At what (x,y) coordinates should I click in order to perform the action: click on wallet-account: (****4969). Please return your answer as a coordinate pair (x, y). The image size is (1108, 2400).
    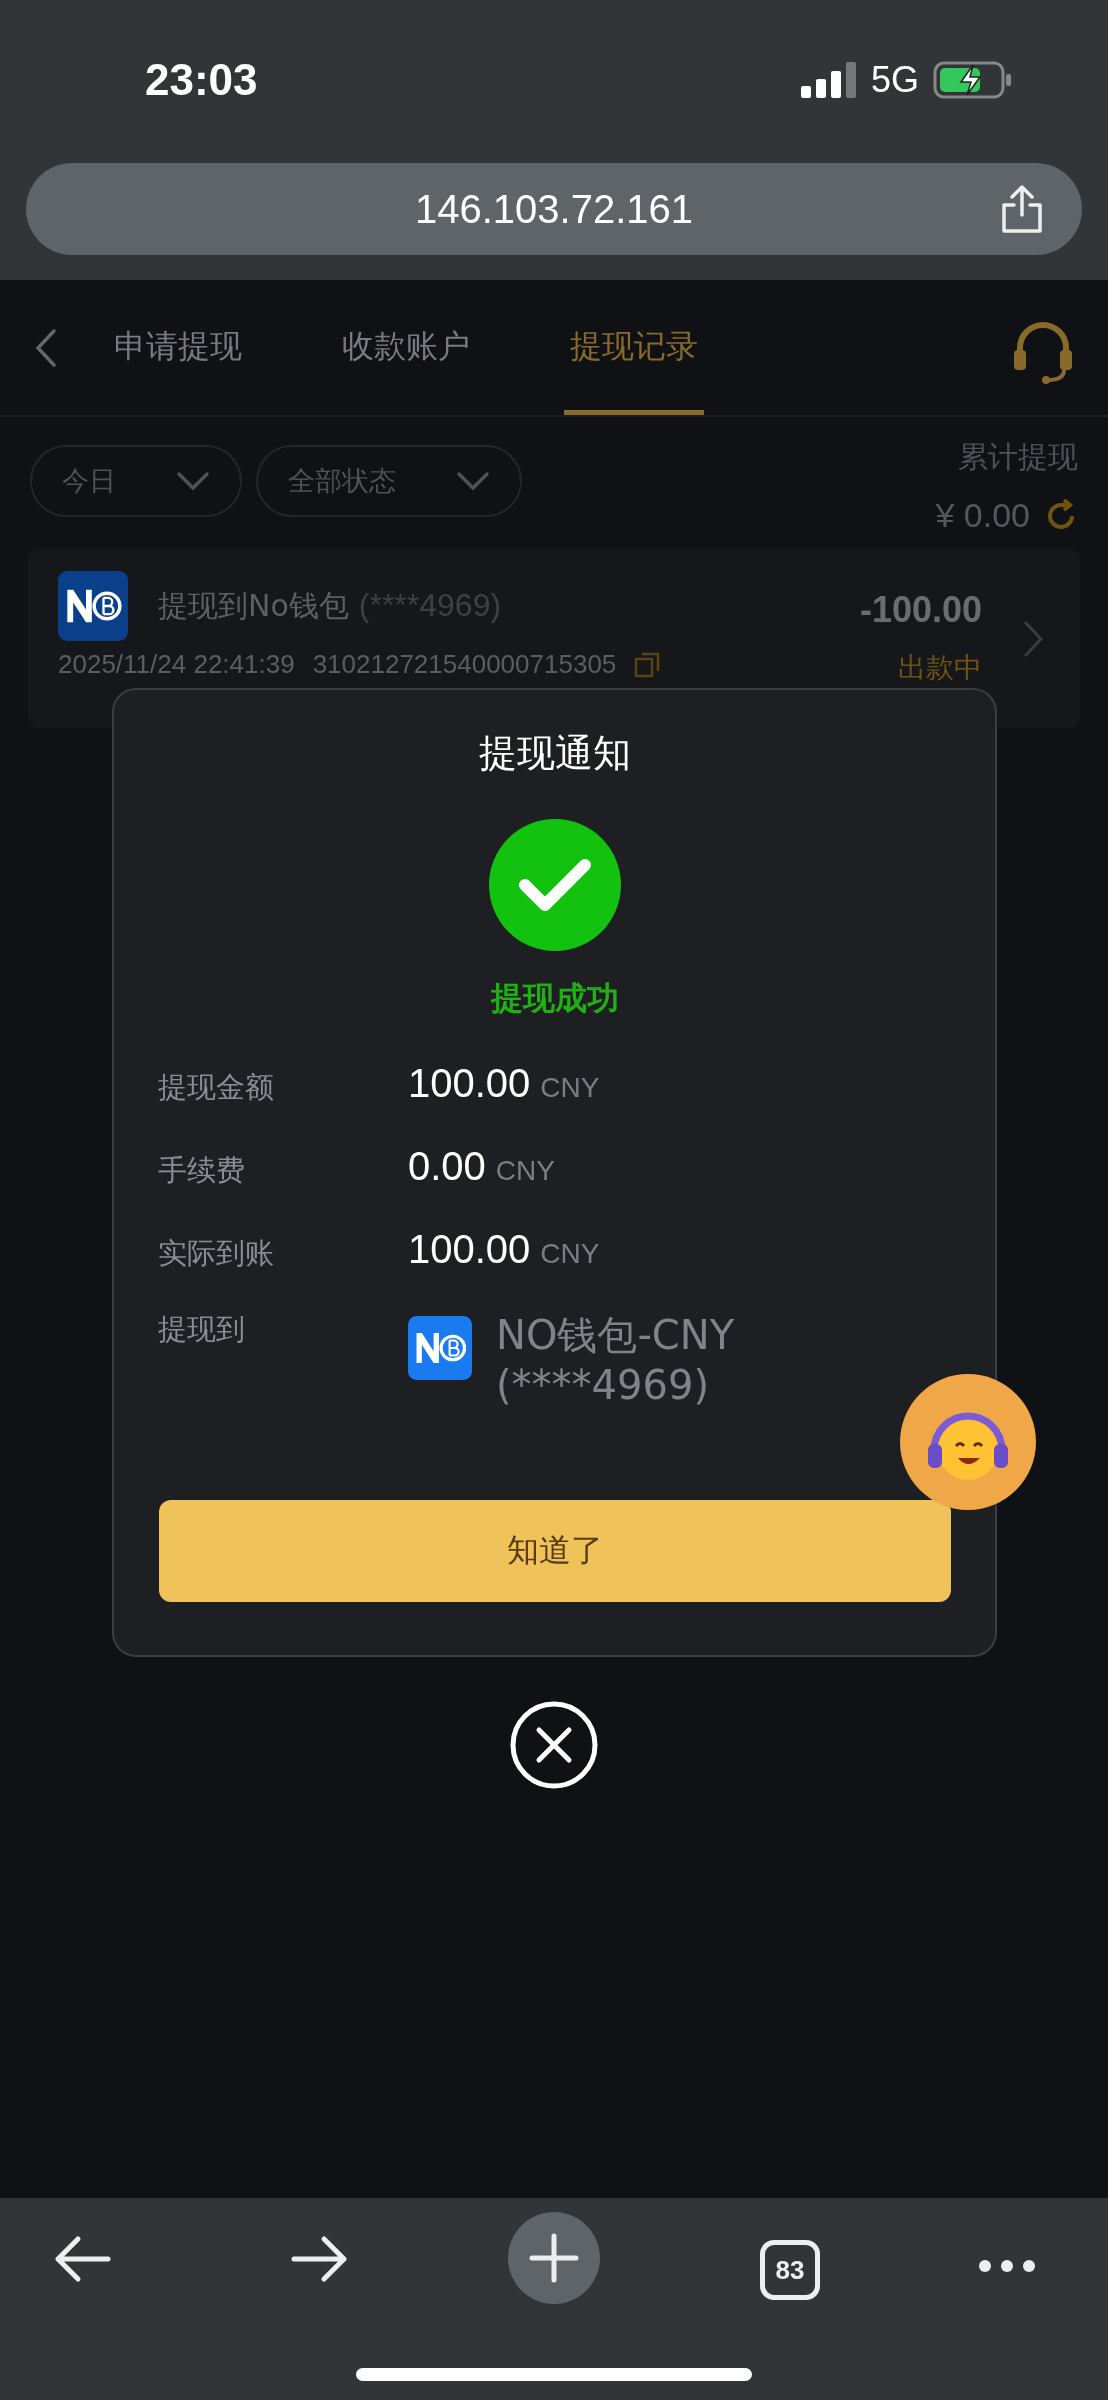
    Looking at the image, I should click on (603, 1385).